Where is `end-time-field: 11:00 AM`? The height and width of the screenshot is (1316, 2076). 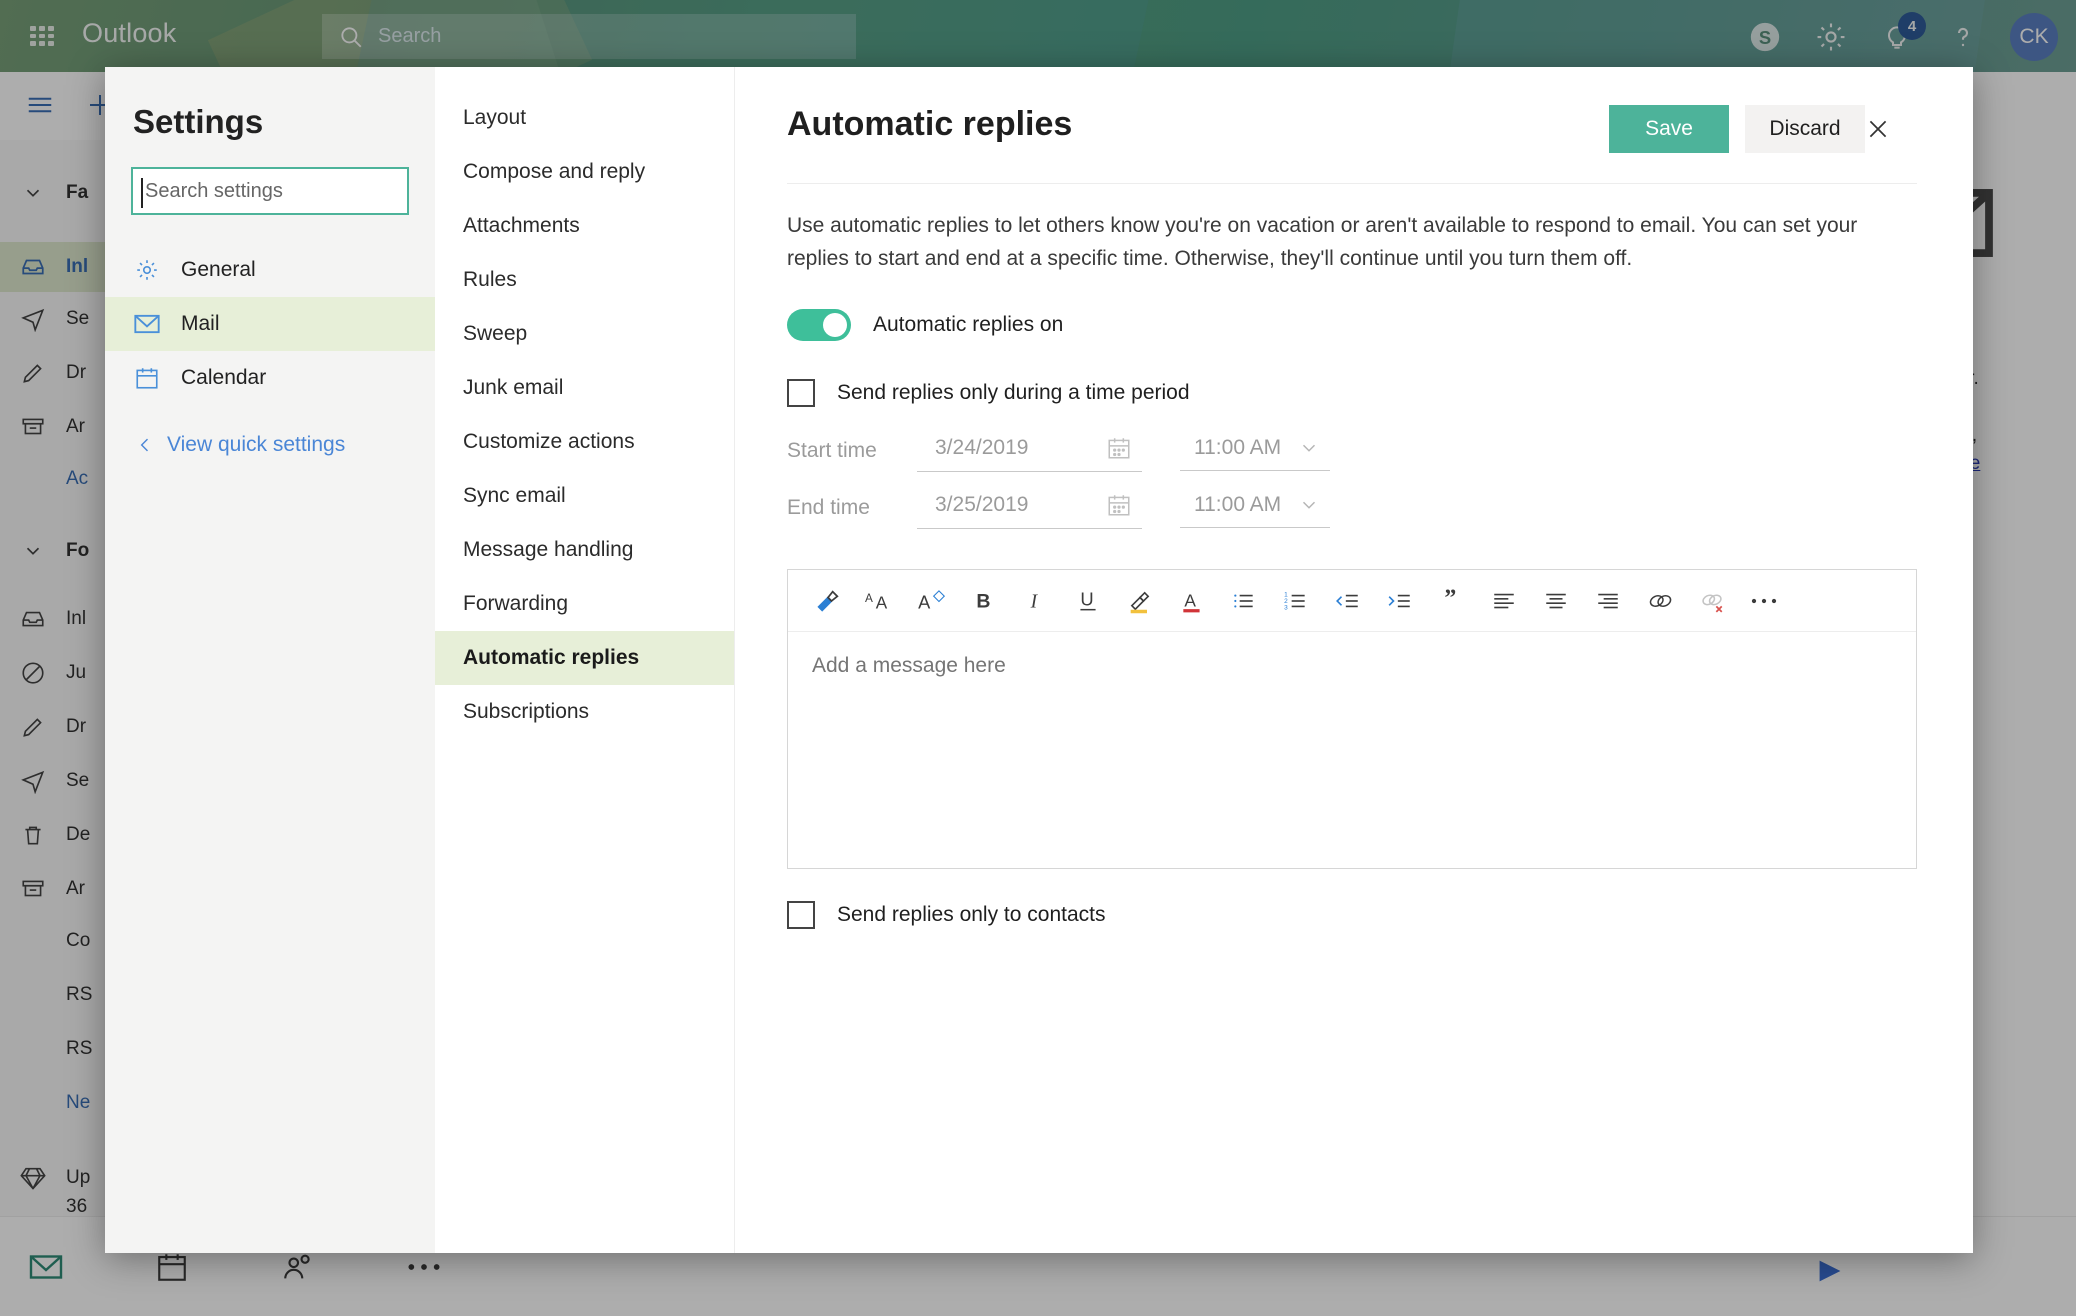 end-time-field: 11:00 AM is located at coordinates (1255, 508).